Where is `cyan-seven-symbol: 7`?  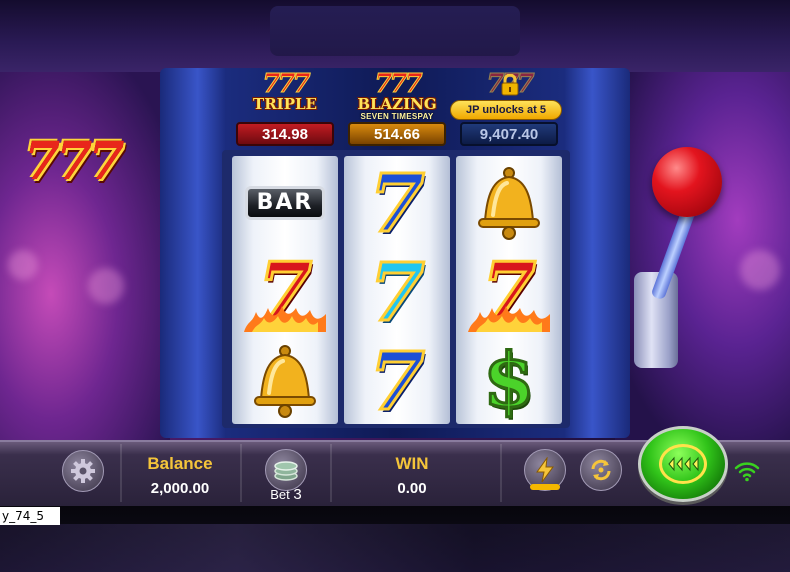
cyan-seven-symbol: 7 is located at coordinates (397, 291).